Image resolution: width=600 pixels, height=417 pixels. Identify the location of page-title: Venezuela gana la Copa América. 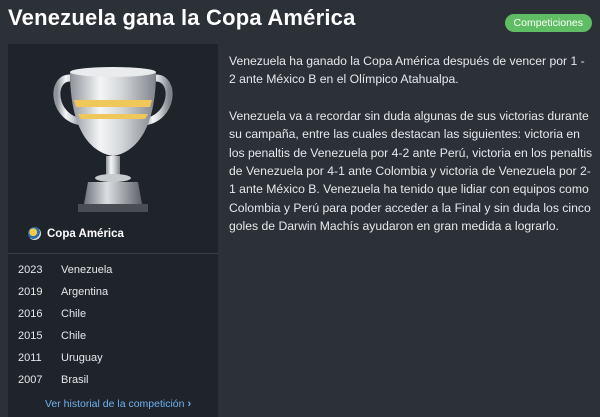
(182, 17).